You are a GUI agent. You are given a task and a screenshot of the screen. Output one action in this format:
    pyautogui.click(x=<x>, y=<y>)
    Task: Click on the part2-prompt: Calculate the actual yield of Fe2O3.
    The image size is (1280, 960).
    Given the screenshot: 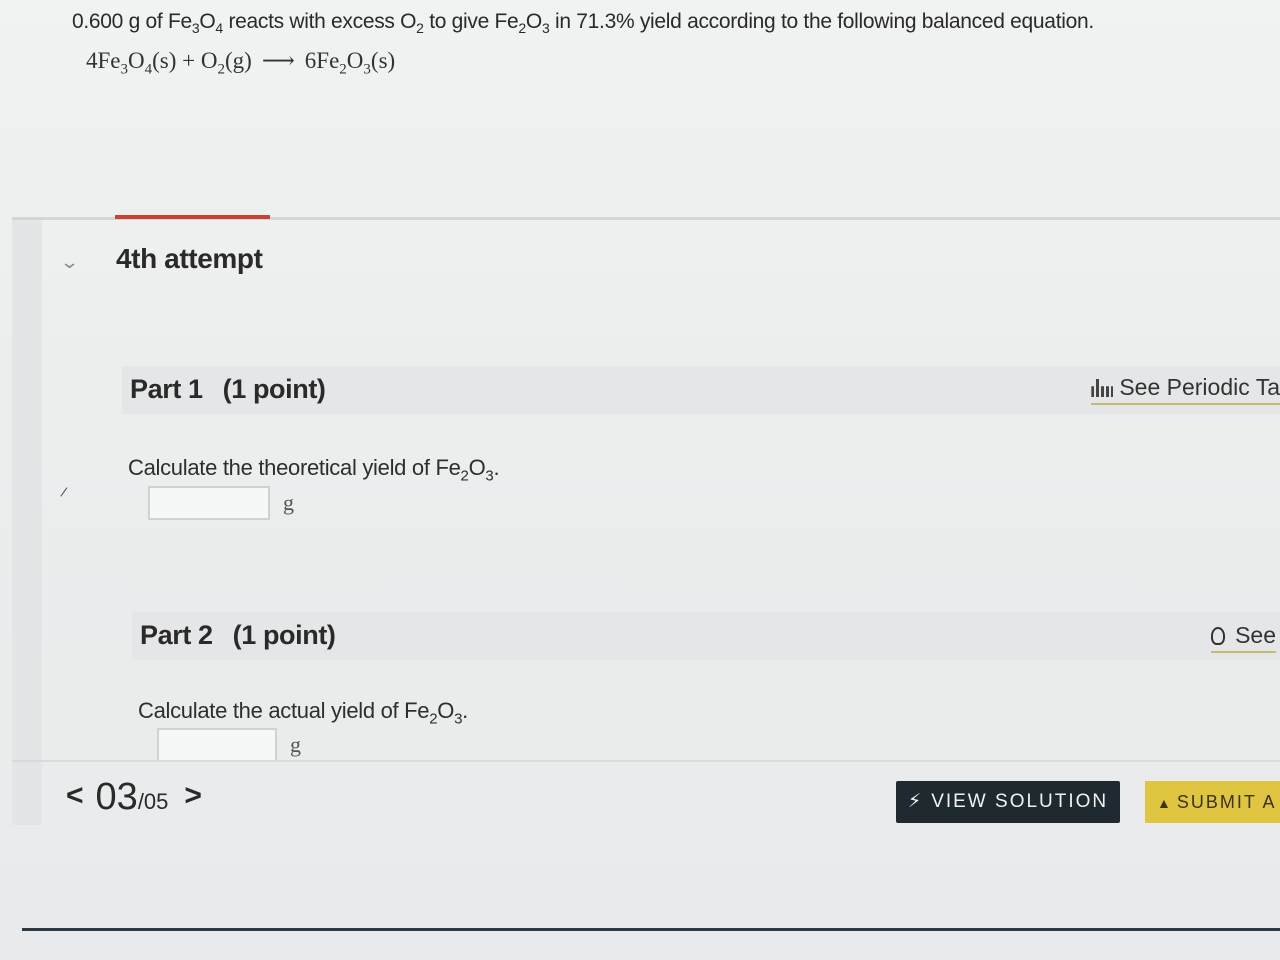 What is the action you would take?
    pyautogui.click(x=303, y=713)
    